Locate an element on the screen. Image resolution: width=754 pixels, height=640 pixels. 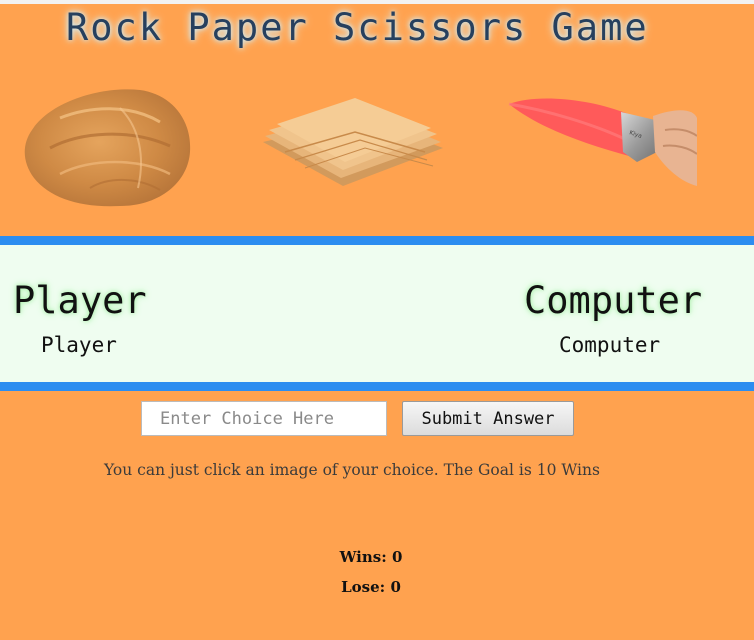
scissors-choice: Kiya is located at coordinates (601, 139).